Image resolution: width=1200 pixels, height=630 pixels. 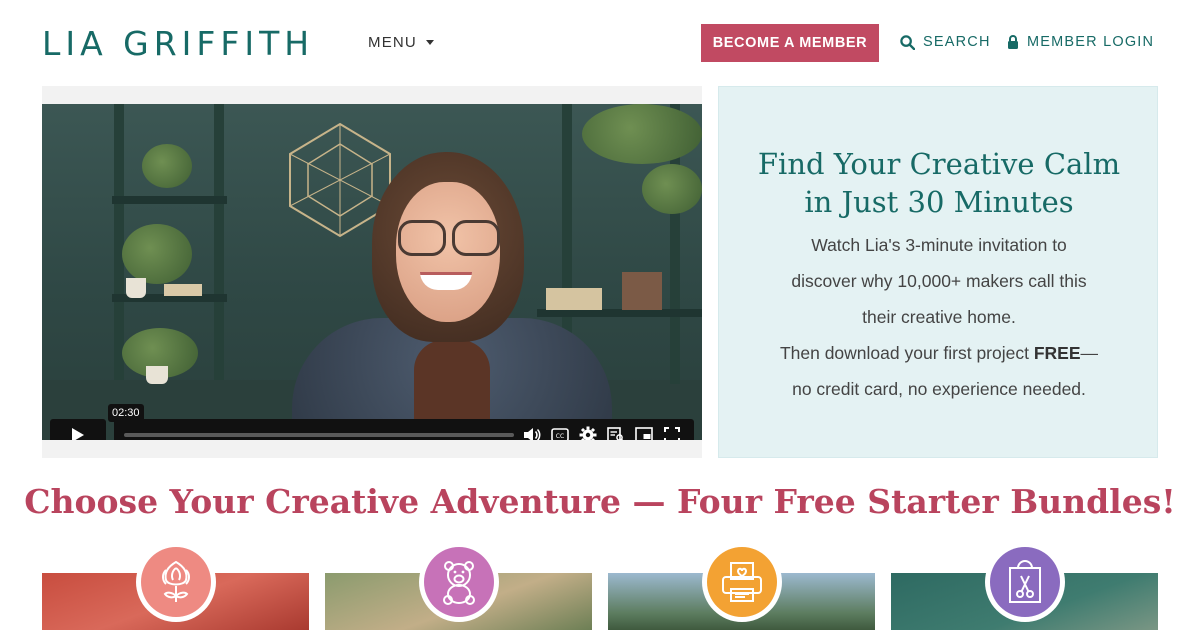 What do you see at coordinates (559, 436) in the screenshot?
I see `svg-text: CC` at bounding box center [559, 436].